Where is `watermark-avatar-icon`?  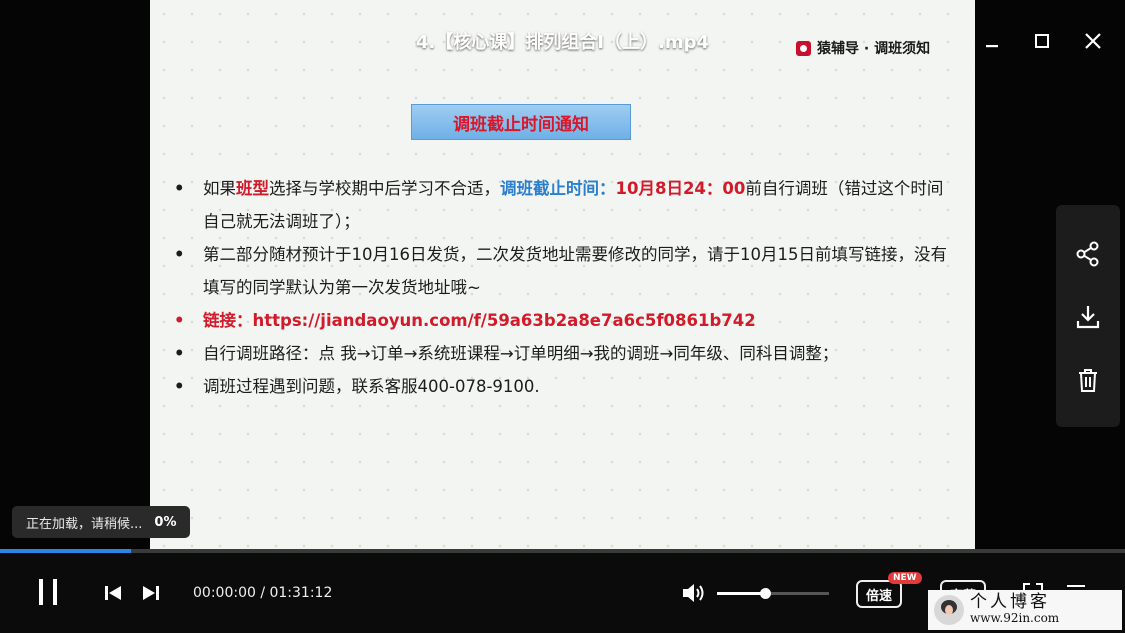 watermark-avatar-icon is located at coordinates (949, 610).